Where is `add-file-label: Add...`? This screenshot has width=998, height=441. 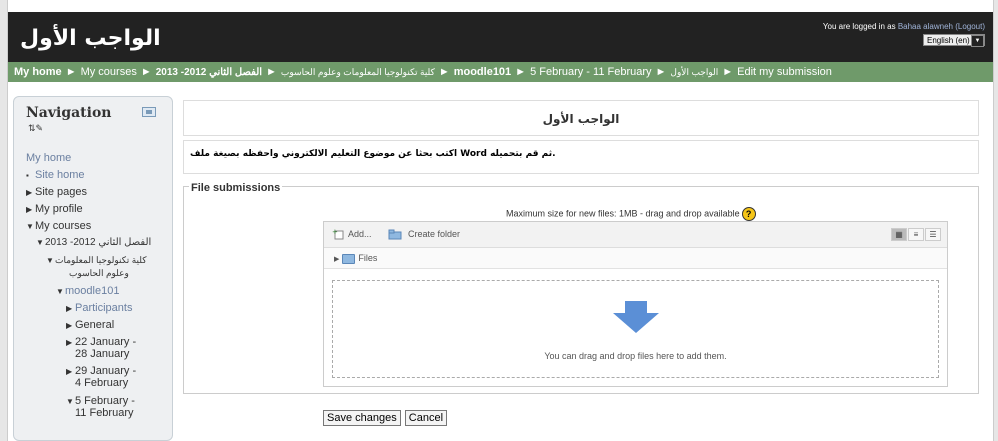 add-file-label: Add... is located at coordinates (360, 234).